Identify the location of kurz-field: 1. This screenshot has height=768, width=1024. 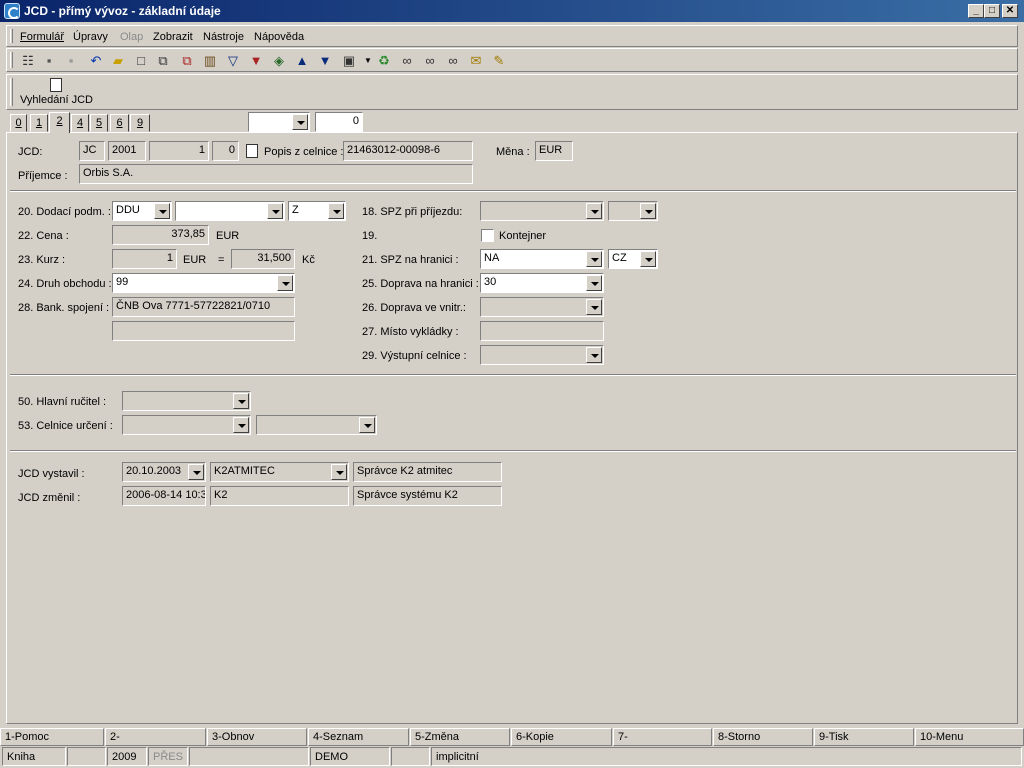
(144, 259).